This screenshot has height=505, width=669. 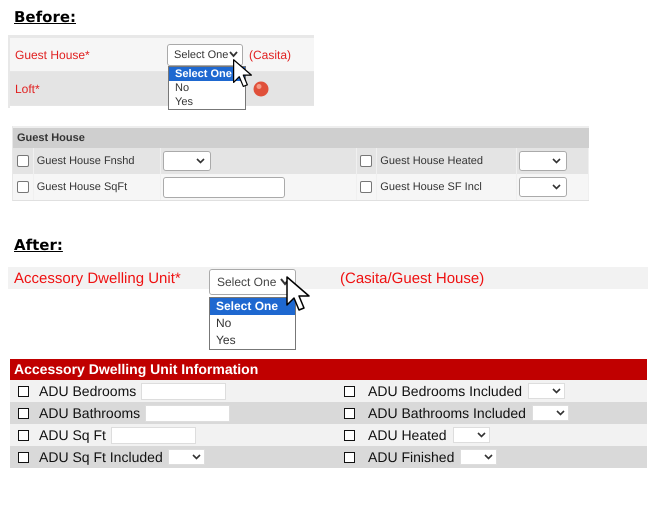 I want to click on field-label: ADU Heated, so click(x=407, y=435).